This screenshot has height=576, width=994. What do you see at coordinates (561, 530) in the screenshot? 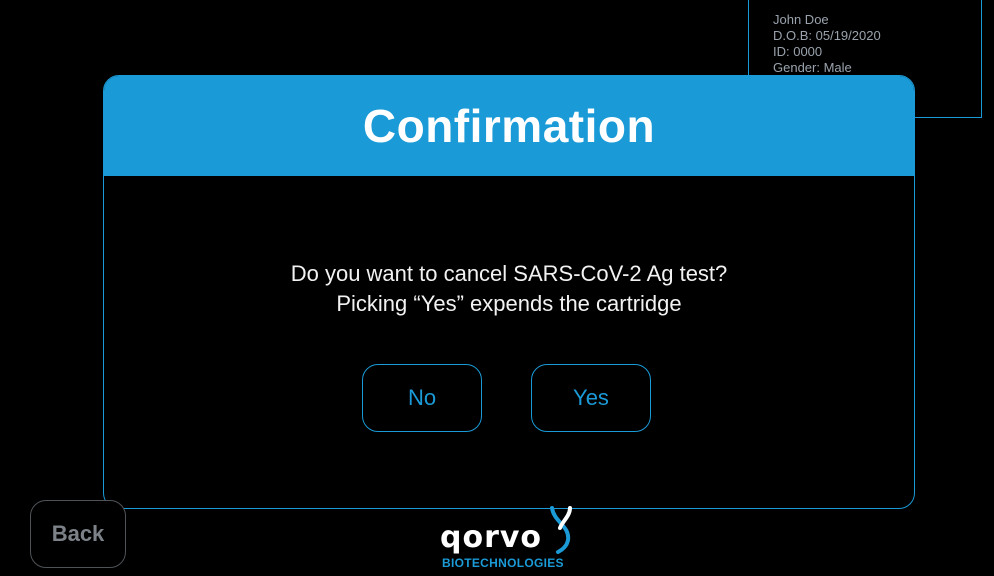
I see `qorvo-helix-icon` at bounding box center [561, 530].